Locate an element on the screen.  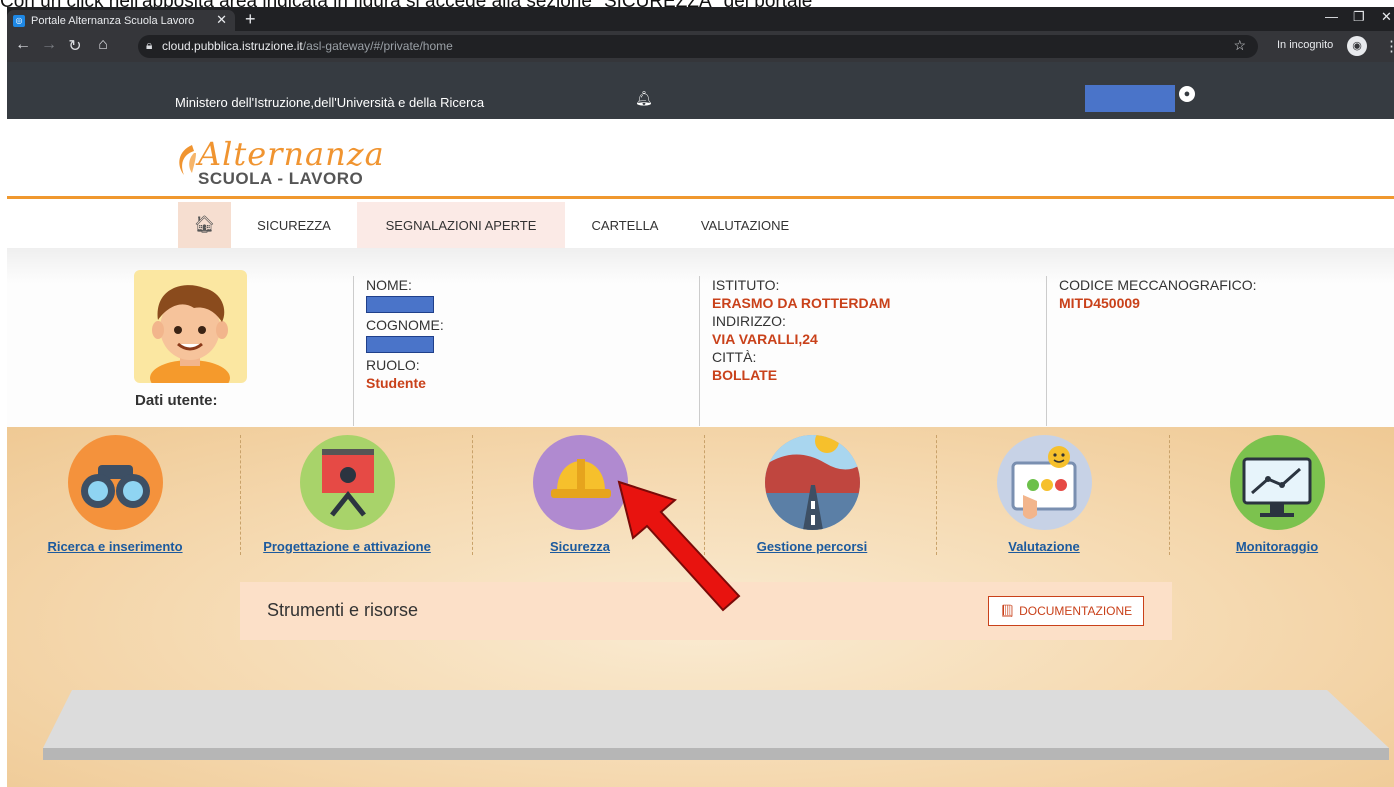
bookmark-star-icon: ☆ is located at coordinates (1239, 45).